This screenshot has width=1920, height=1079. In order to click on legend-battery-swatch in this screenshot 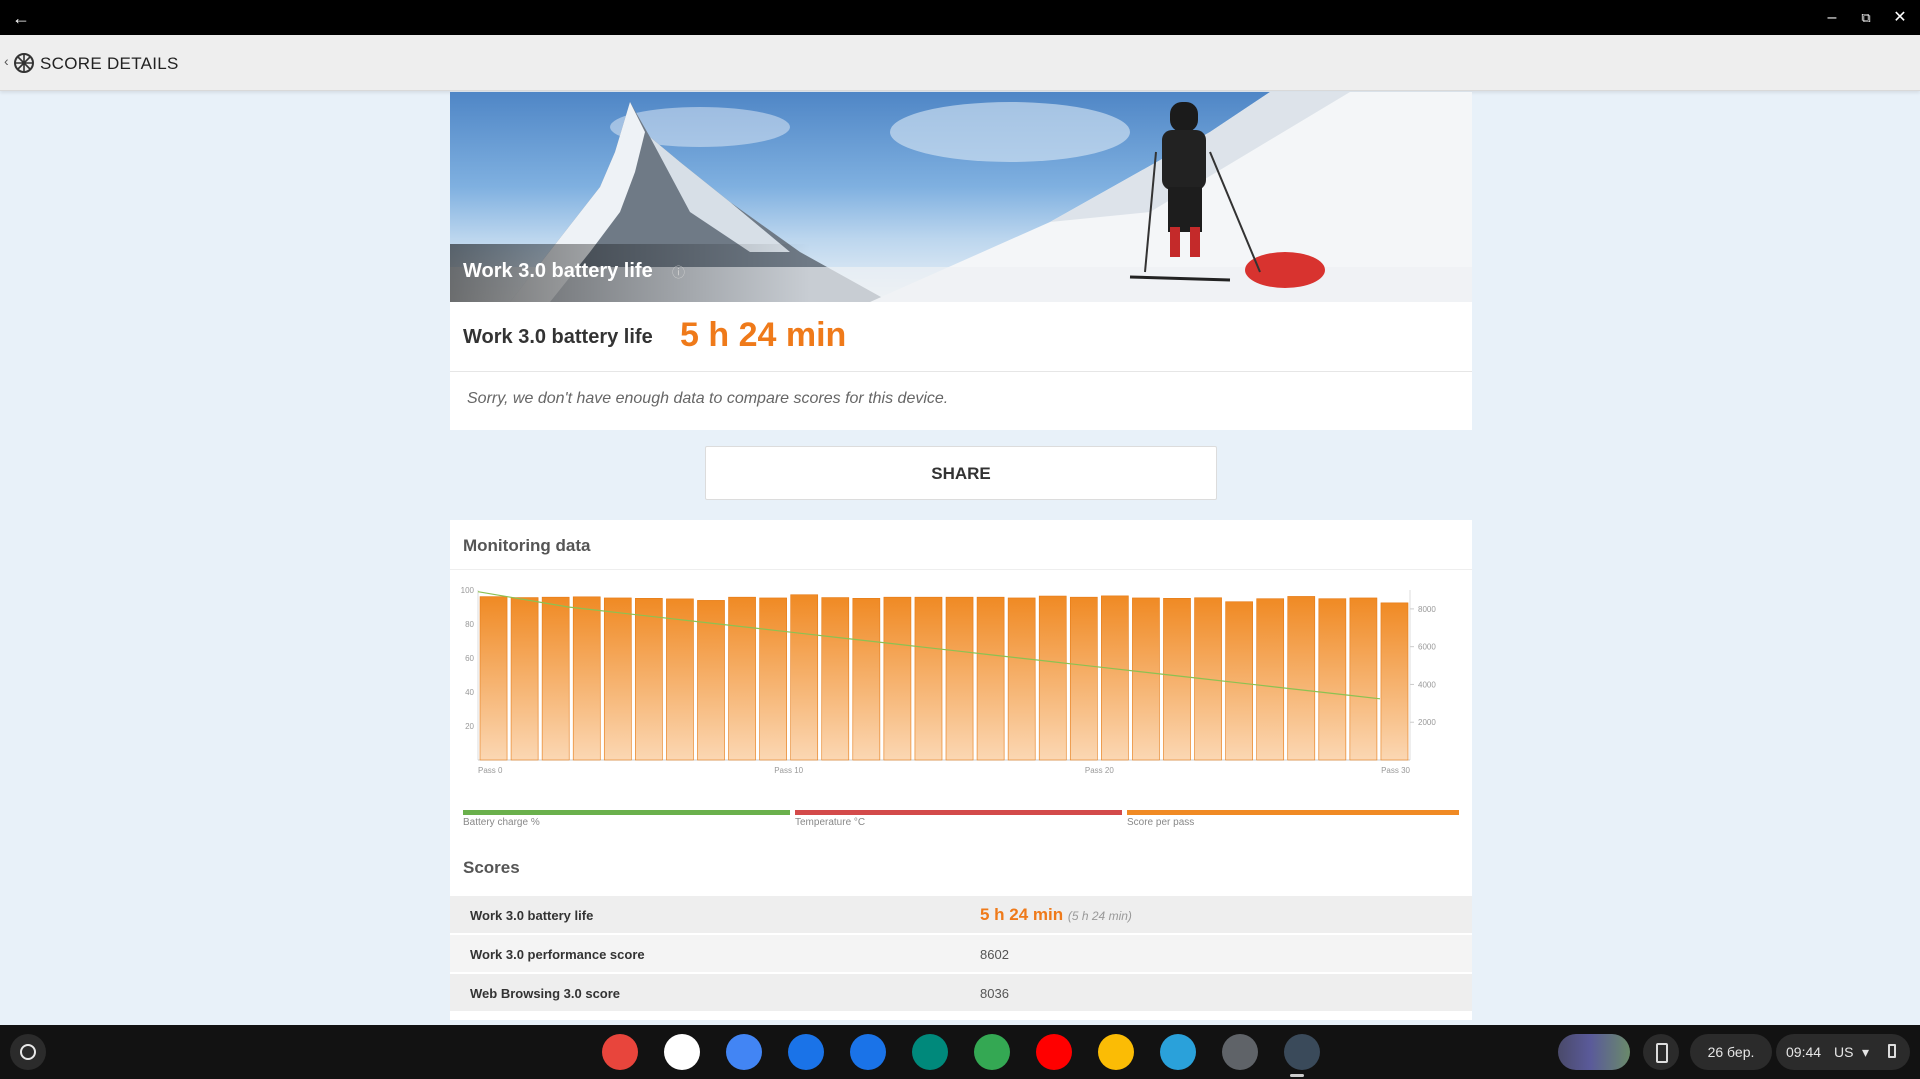, I will do `click(626, 812)`.